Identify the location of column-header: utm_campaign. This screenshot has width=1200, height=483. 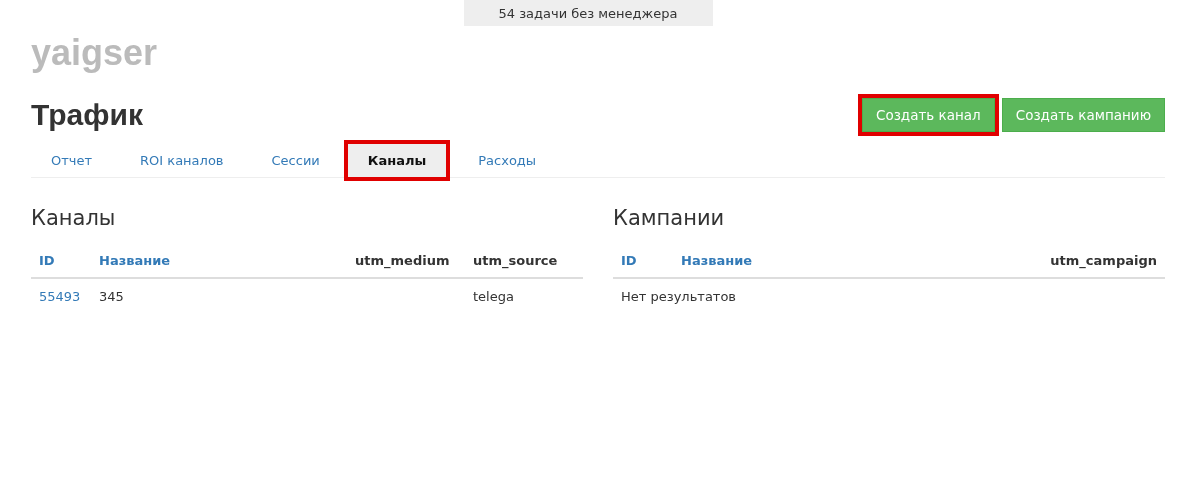
(1103, 261).